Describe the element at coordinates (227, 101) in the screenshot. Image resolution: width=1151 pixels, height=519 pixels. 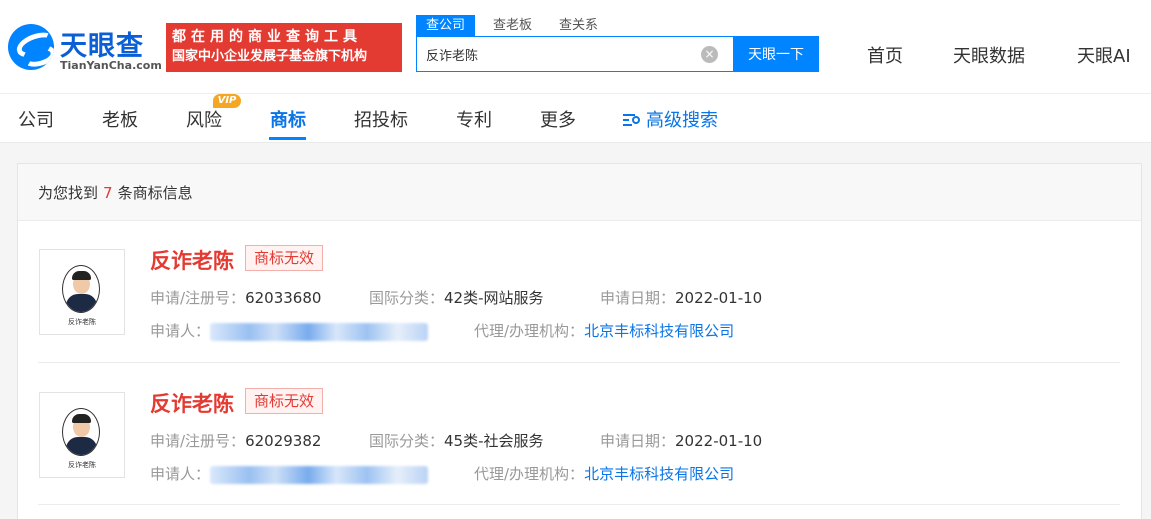
I see `vip-badge: VIP` at that location.